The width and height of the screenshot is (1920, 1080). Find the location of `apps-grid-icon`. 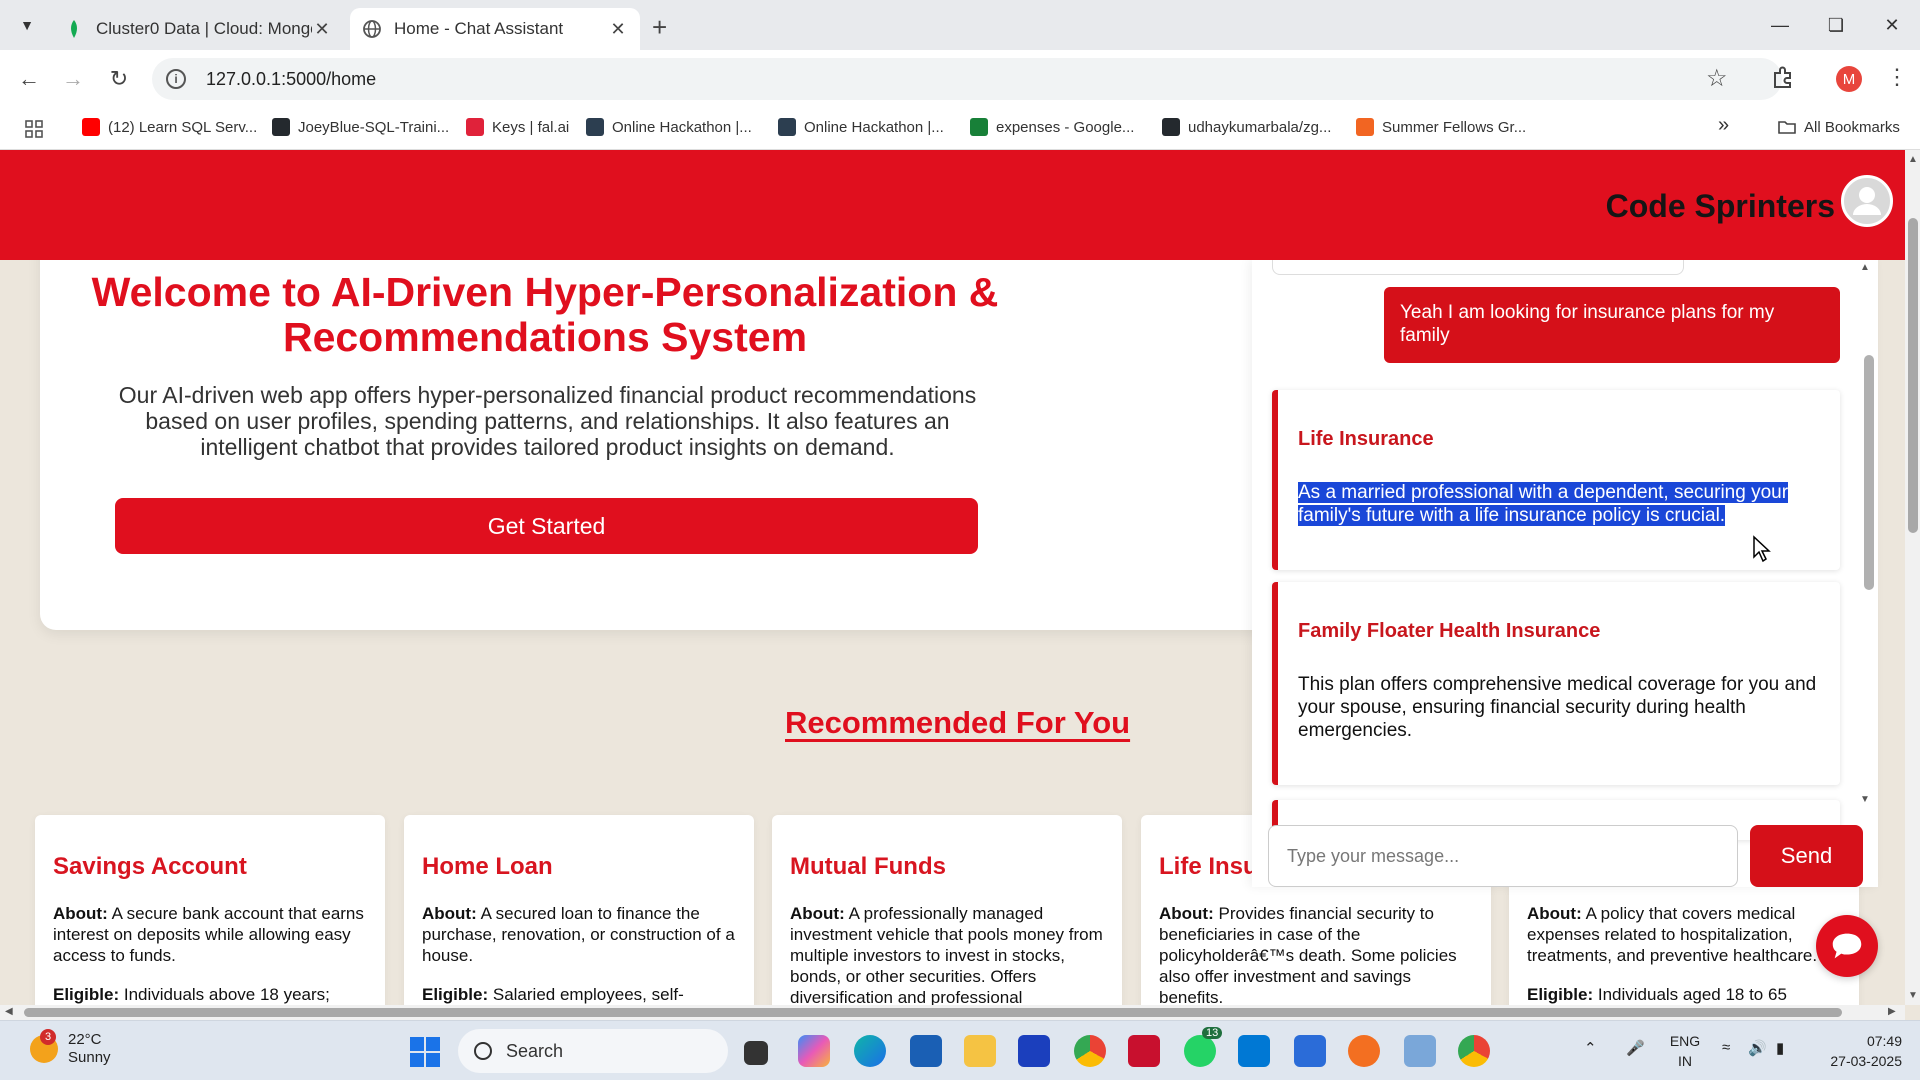

apps-grid-icon is located at coordinates (34, 129).